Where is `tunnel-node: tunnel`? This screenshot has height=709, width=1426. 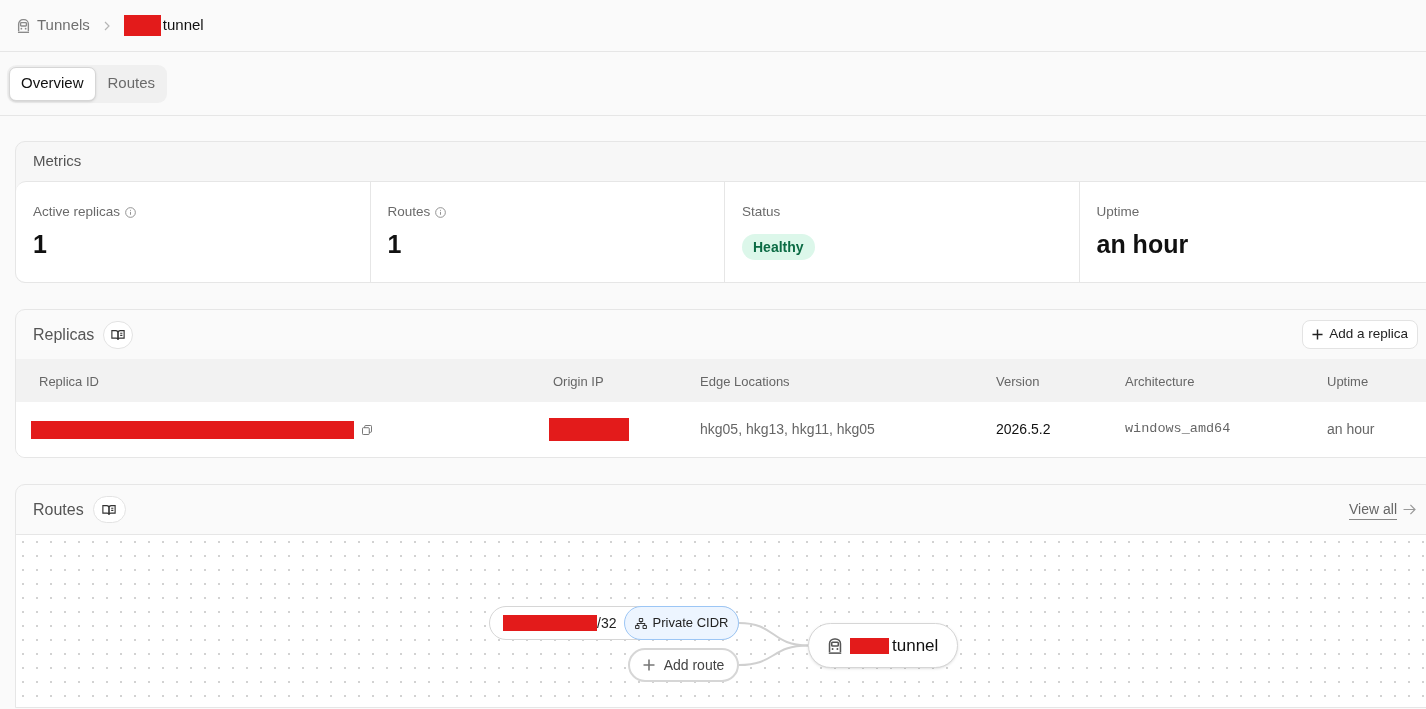 tunnel-node: tunnel is located at coordinates (883, 645).